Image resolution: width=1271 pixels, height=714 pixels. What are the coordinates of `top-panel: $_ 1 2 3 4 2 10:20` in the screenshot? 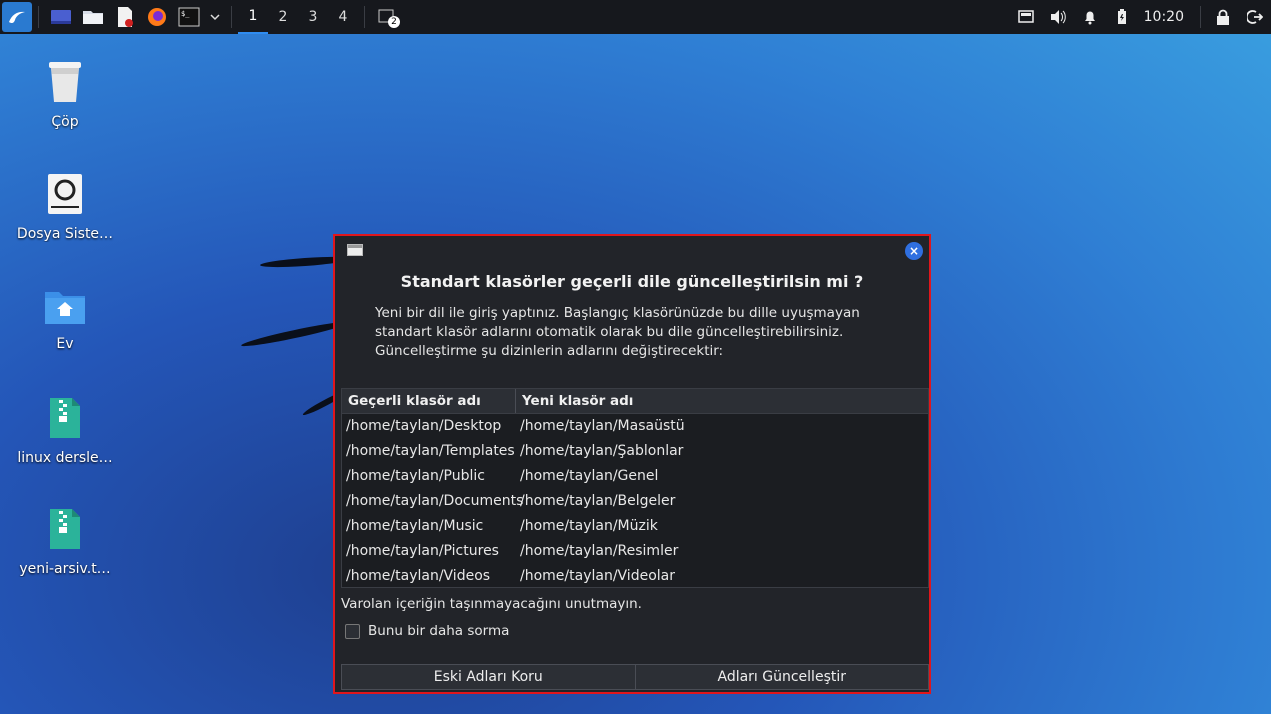 It's located at (635, 17).